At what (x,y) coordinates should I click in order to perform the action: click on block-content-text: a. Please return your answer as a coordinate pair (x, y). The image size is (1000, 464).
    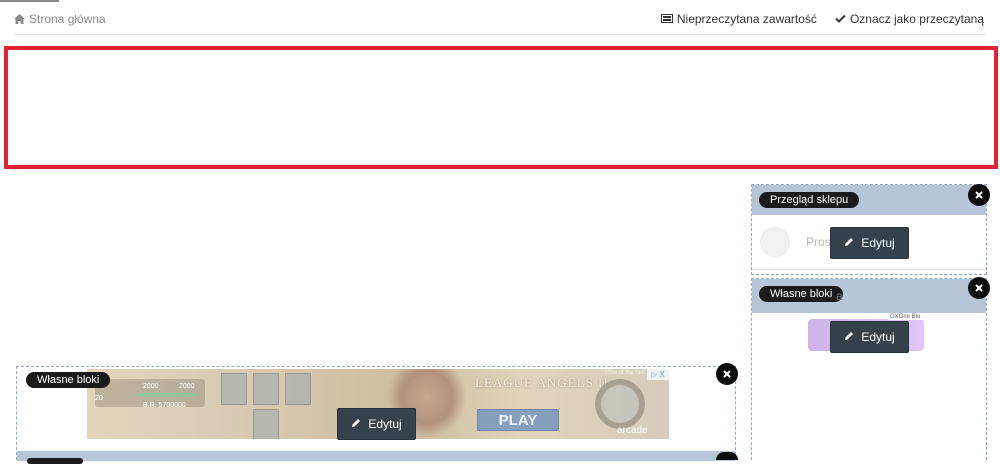
    Looking at the image, I should click on (839, 296).